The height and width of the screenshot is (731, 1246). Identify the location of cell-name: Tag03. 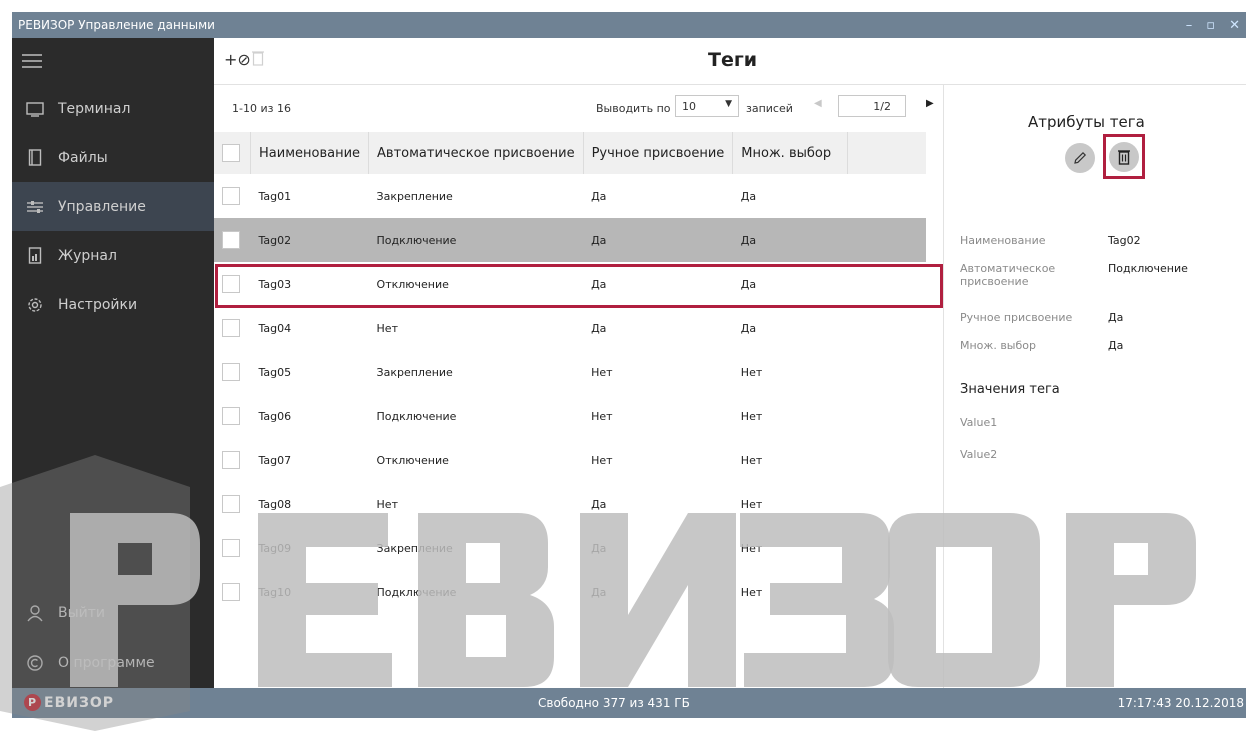
(275, 284).